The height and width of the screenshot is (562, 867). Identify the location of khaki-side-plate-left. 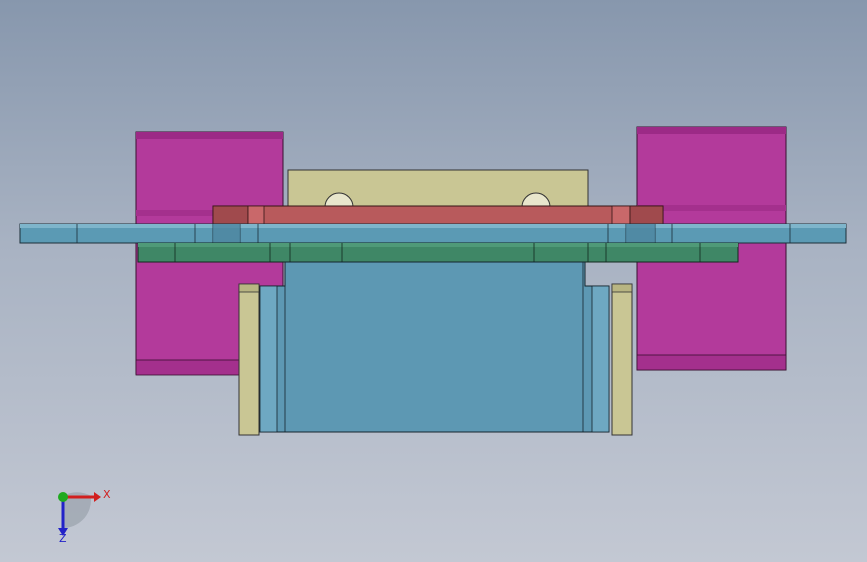
(249, 359).